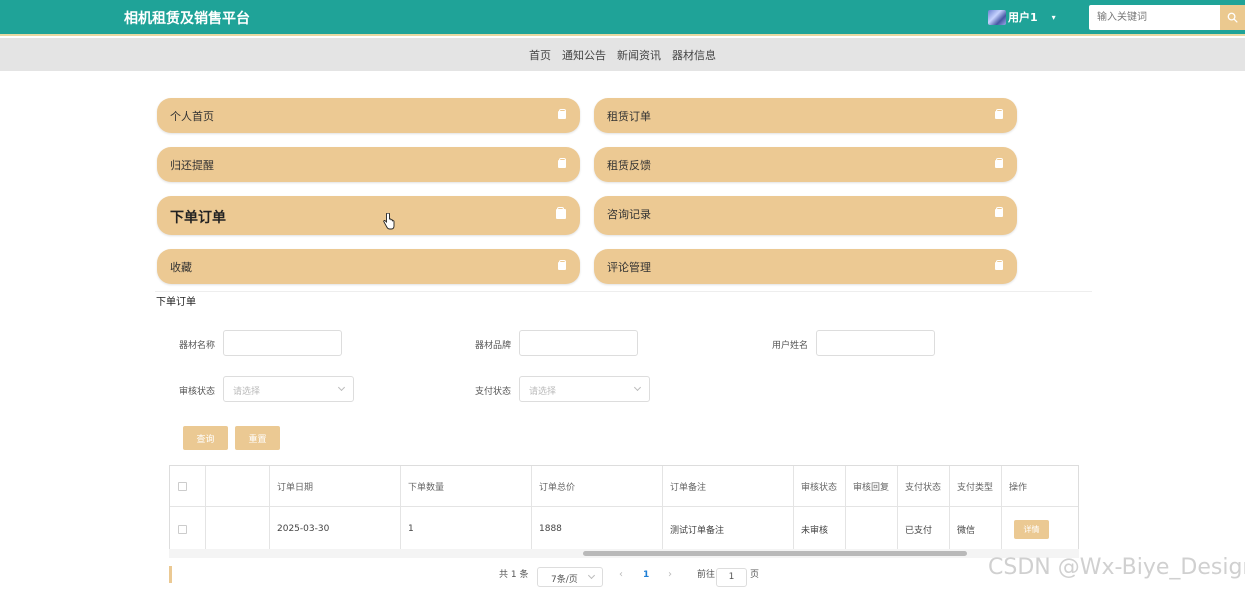 The image size is (1245, 589). Describe the element at coordinates (820, 486) in the screenshot. I see `column-header: 审核状态` at that location.